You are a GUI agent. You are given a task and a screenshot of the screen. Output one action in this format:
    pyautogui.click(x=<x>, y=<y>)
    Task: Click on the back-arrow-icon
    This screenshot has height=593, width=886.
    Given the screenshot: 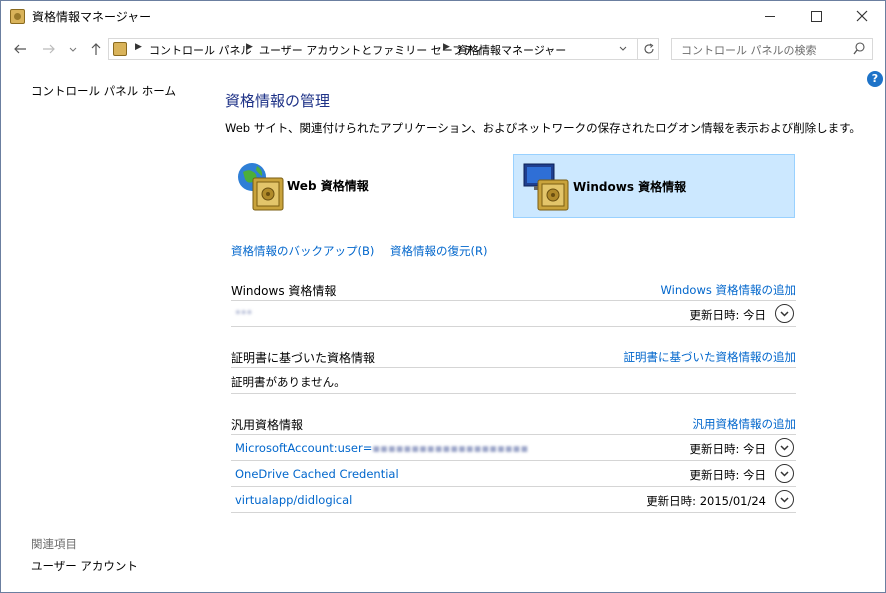 What is the action you would take?
    pyautogui.click(x=20, y=49)
    